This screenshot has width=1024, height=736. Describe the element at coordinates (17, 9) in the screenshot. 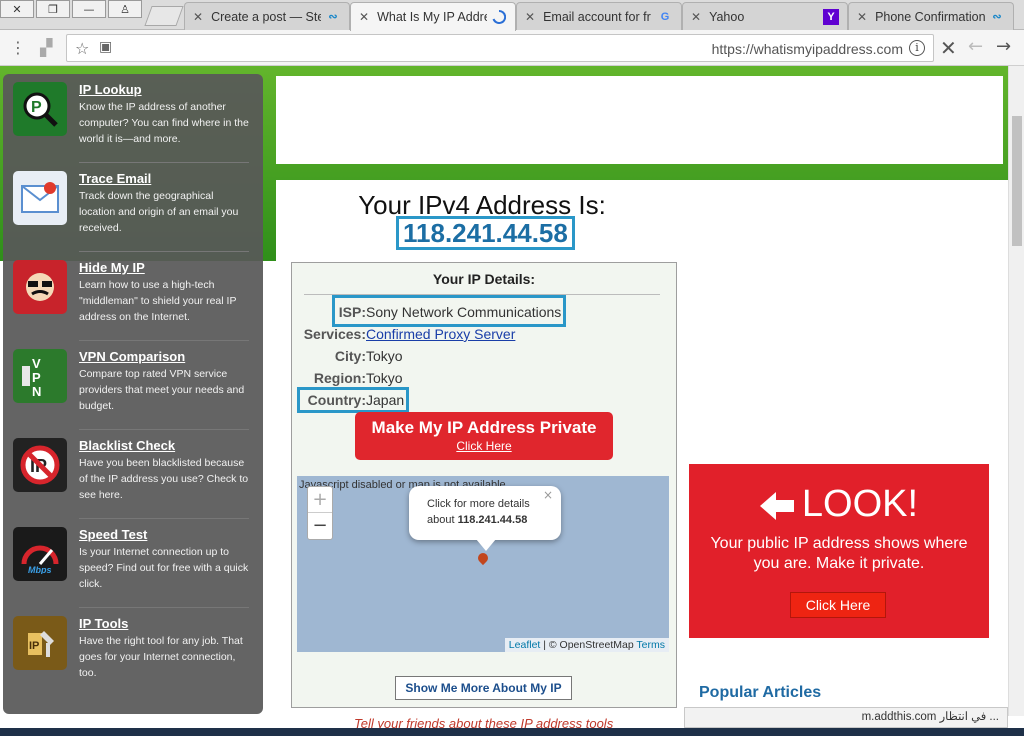

I see `close-window-icon: ✕` at that location.